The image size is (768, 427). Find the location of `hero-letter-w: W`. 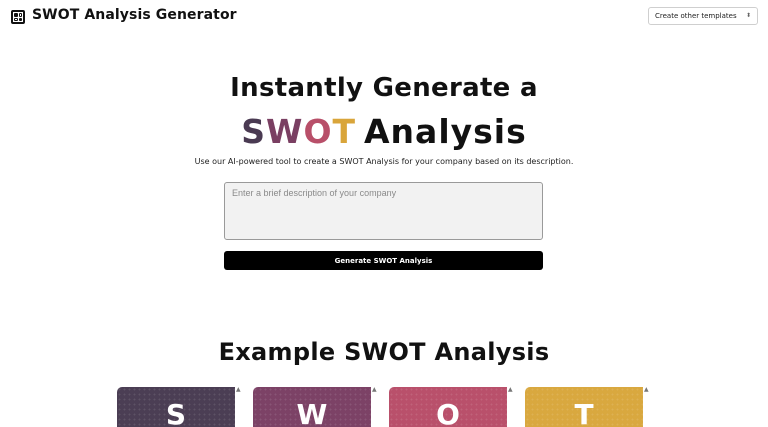

hero-letter-w: W is located at coordinates (285, 131).